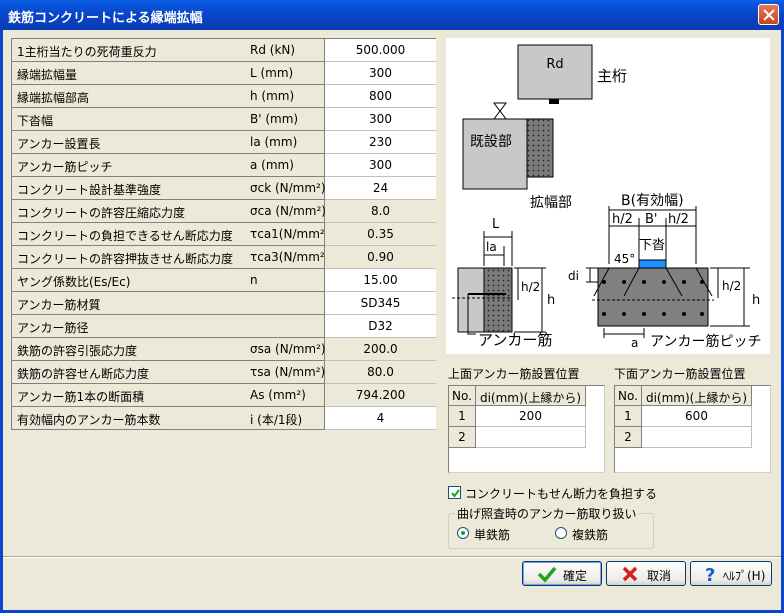  I want to click on param-symbol: L (mm), so click(272, 73).